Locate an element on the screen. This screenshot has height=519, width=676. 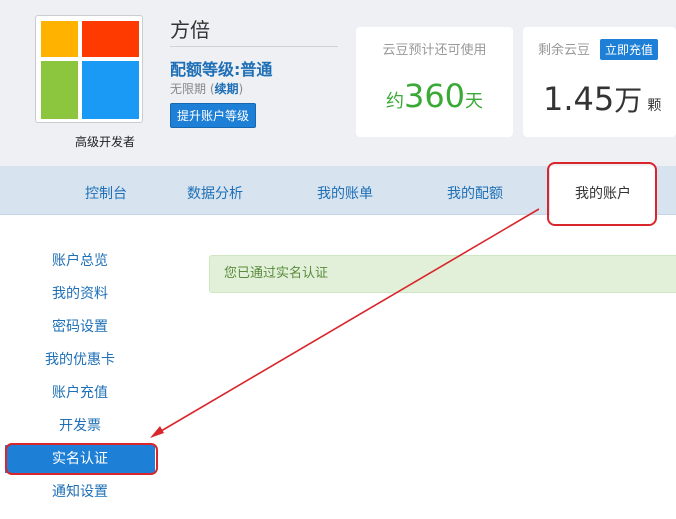
avatar is located at coordinates (89, 69).